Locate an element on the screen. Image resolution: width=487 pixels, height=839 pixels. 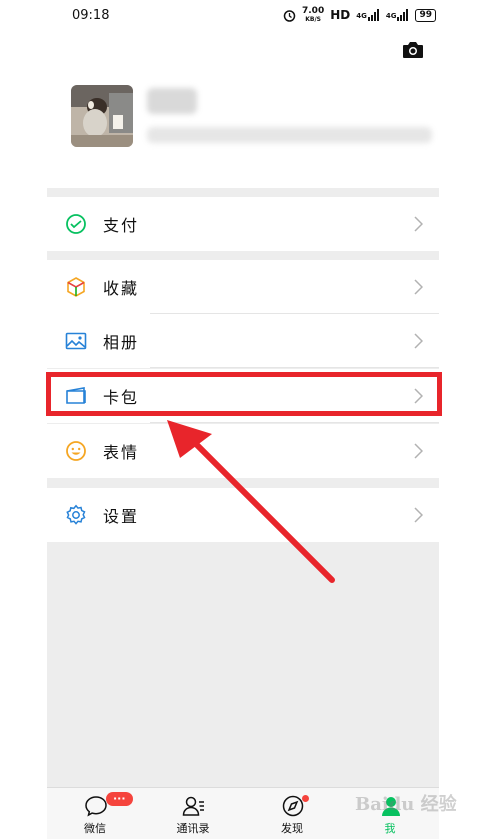
menu-item-pay: 支付 is located at coordinates (243, 224).